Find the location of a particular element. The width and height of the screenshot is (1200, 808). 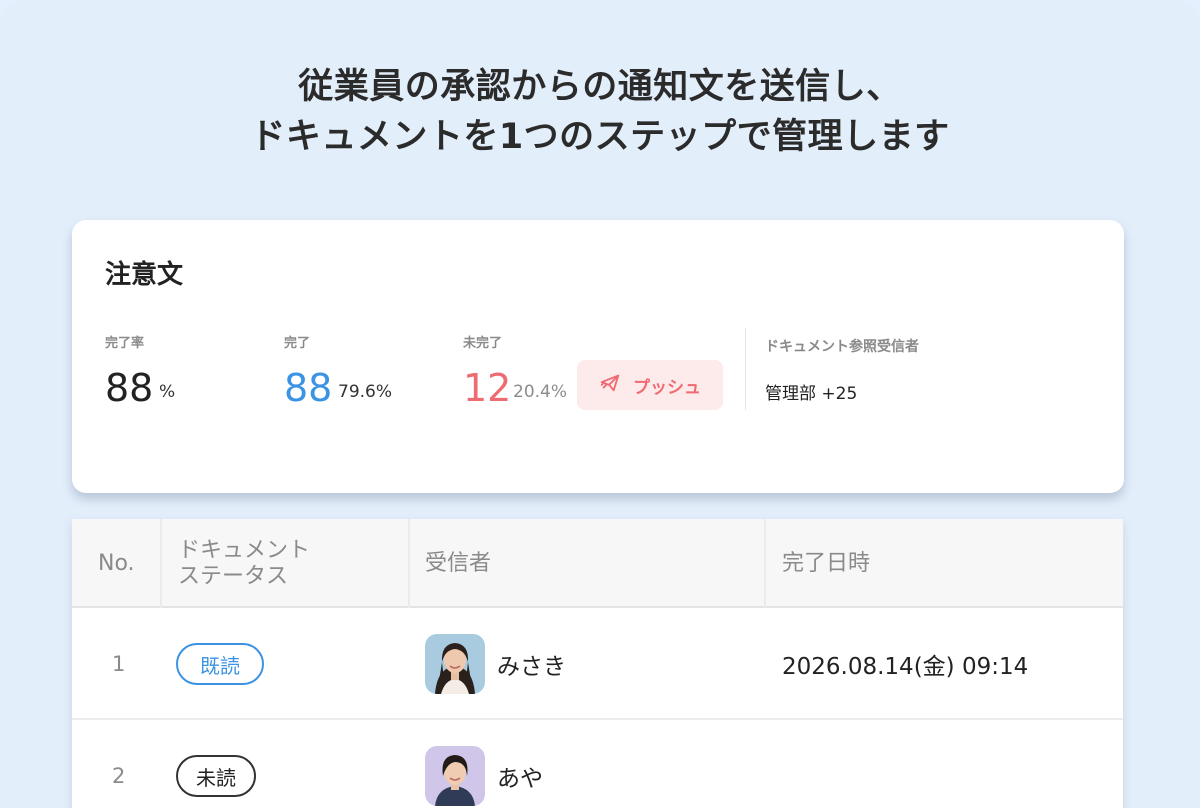

status-cell: 未読 is located at coordinates (216, 764).